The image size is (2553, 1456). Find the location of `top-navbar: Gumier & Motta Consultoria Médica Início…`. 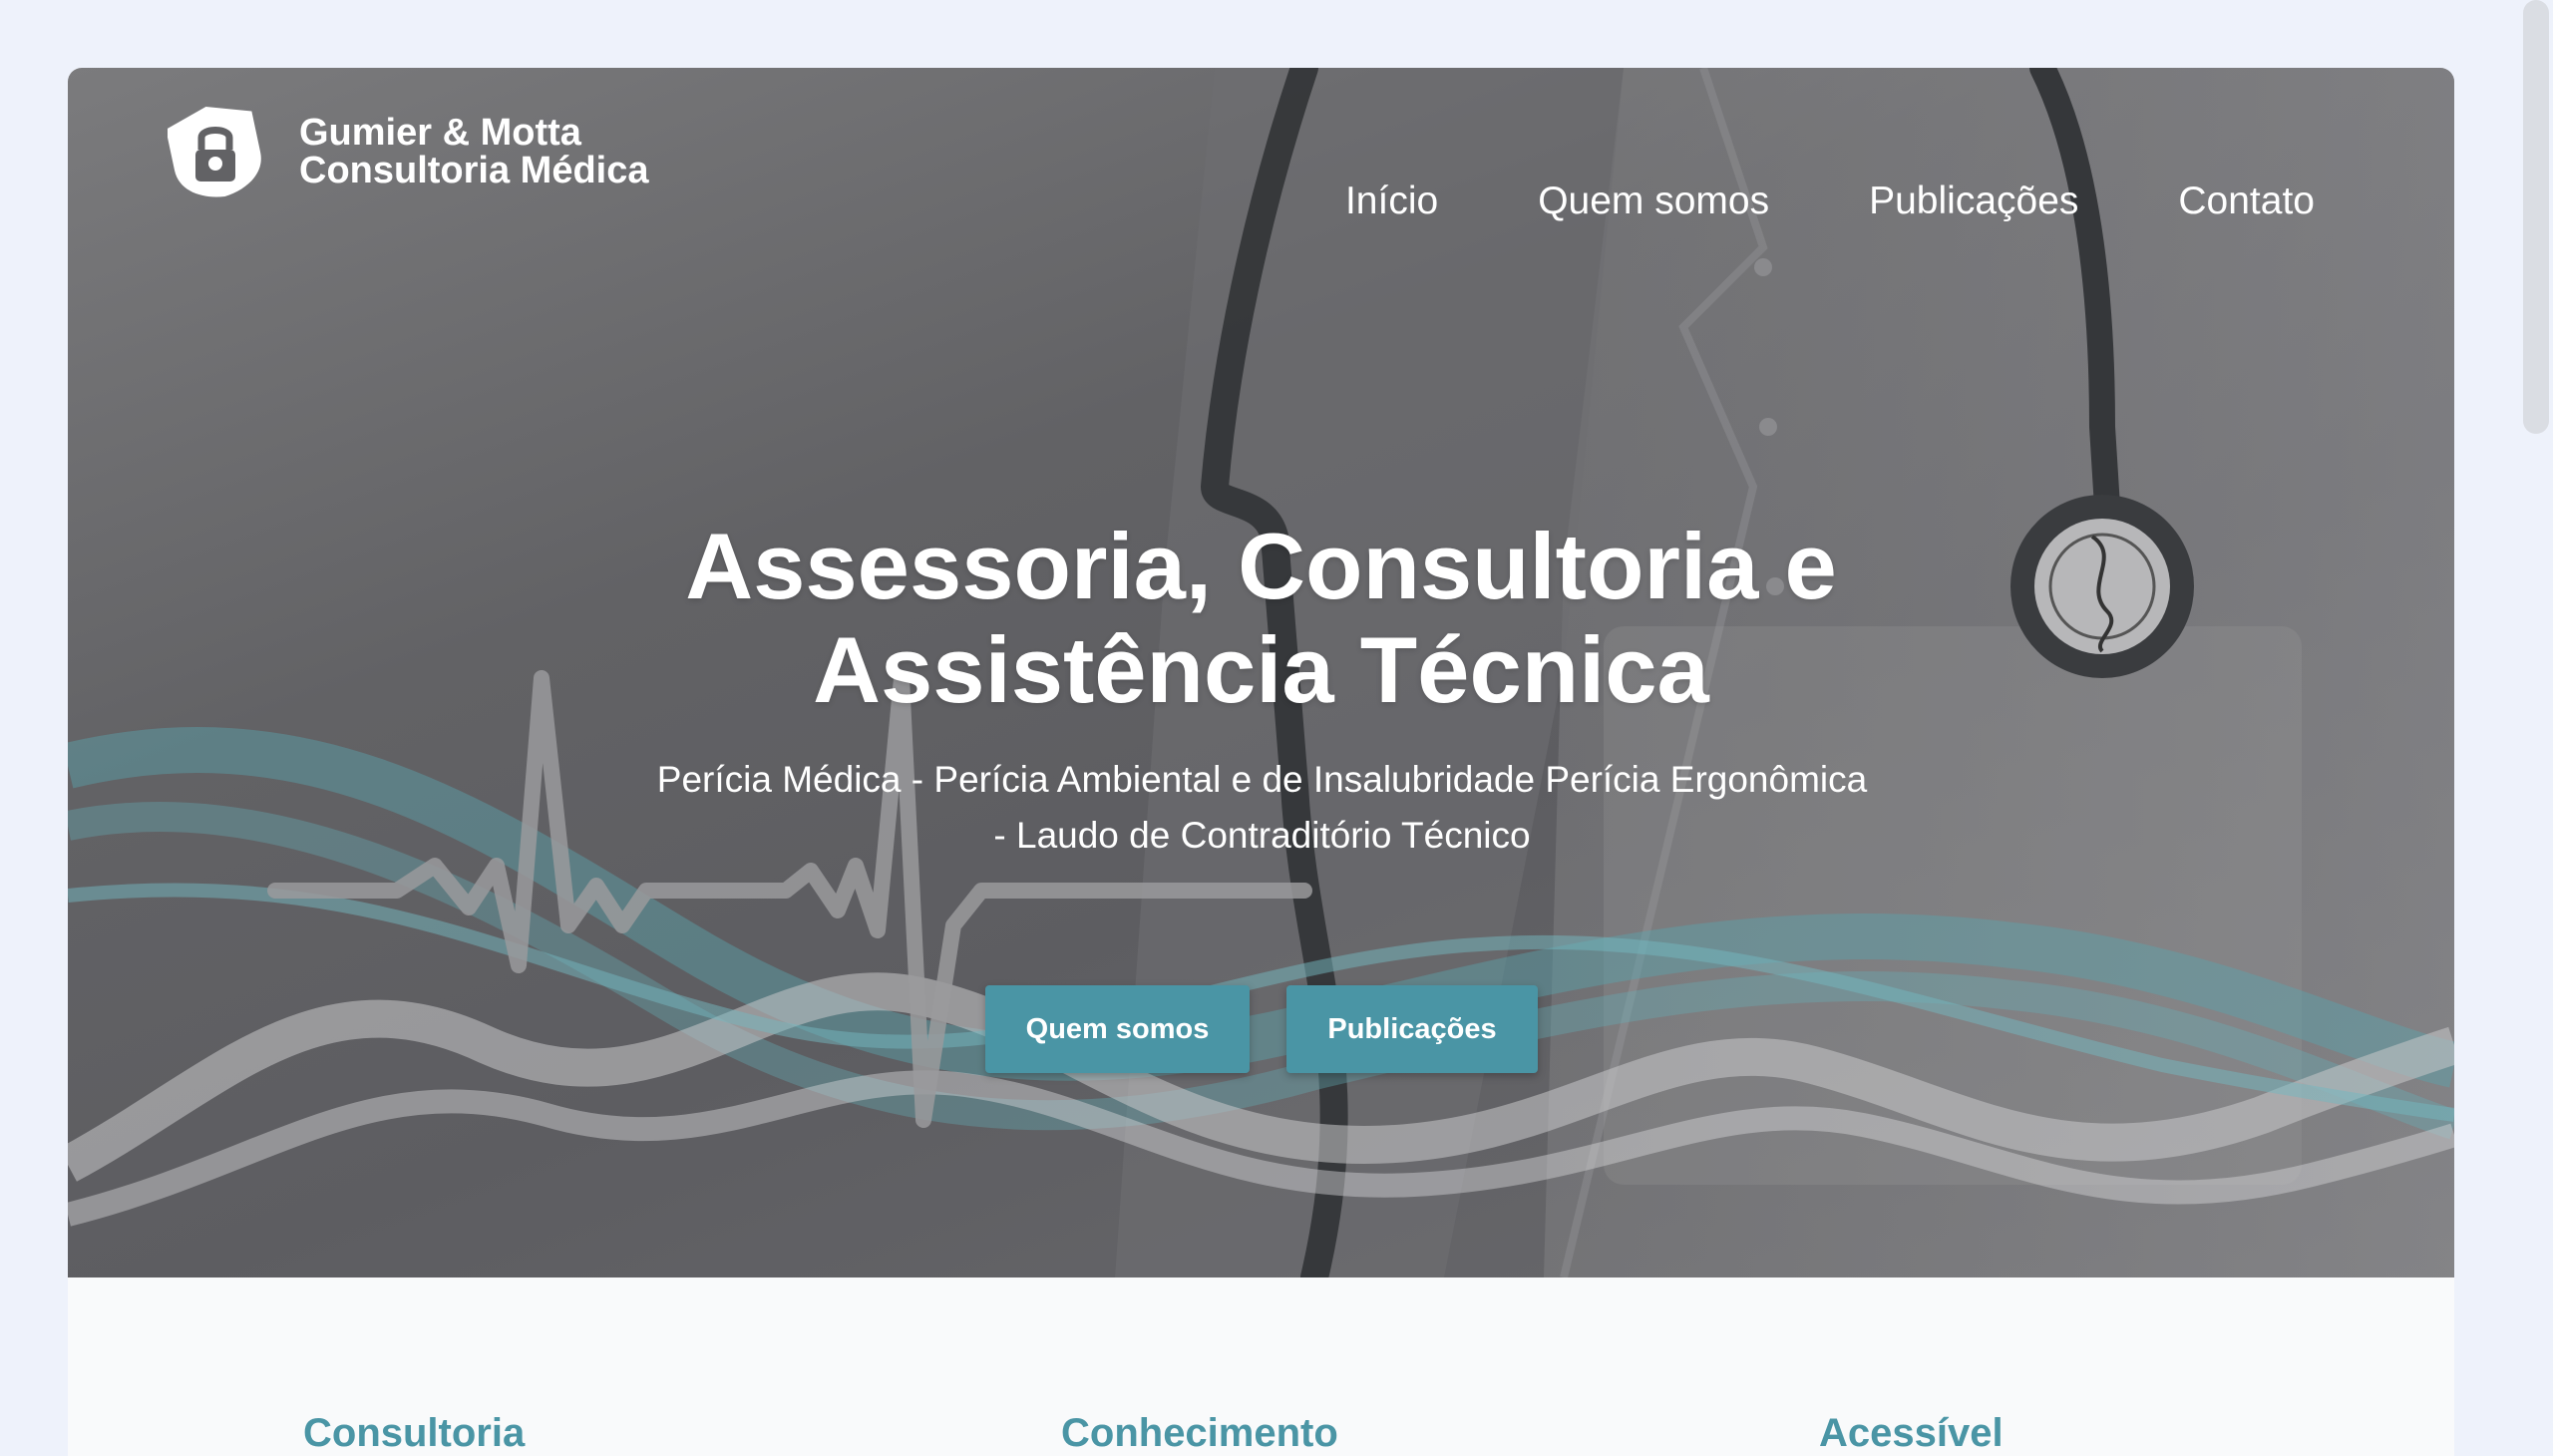

top-navbar: Gumier & Motta Consultoria Médica Início… is located at coordinates (1261, 145).